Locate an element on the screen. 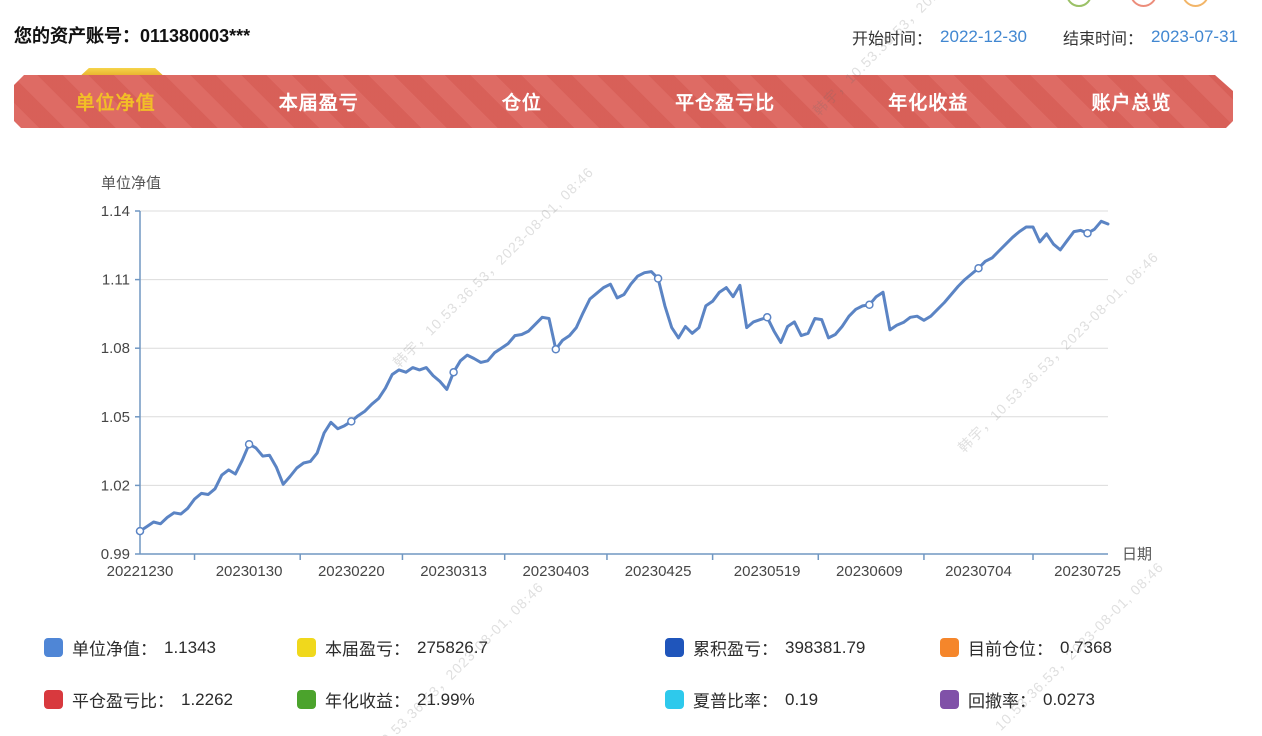 This screenshot has width=1262, height=736. legend-cumulative-pnl-swatch-icon is located at coordinates (674, 647).